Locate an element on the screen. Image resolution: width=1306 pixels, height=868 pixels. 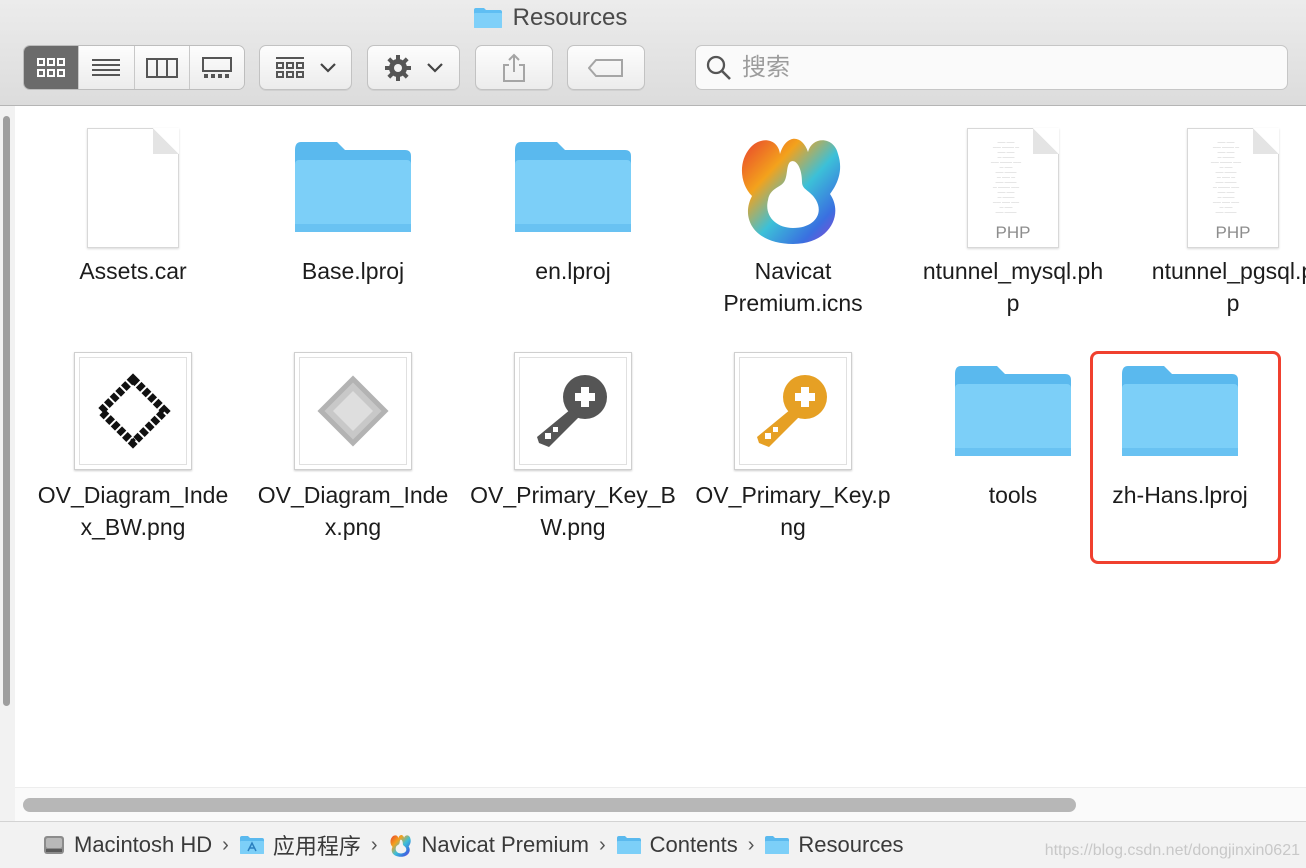
path-crumb-contents: Contents is located at coordinates (677, 845).